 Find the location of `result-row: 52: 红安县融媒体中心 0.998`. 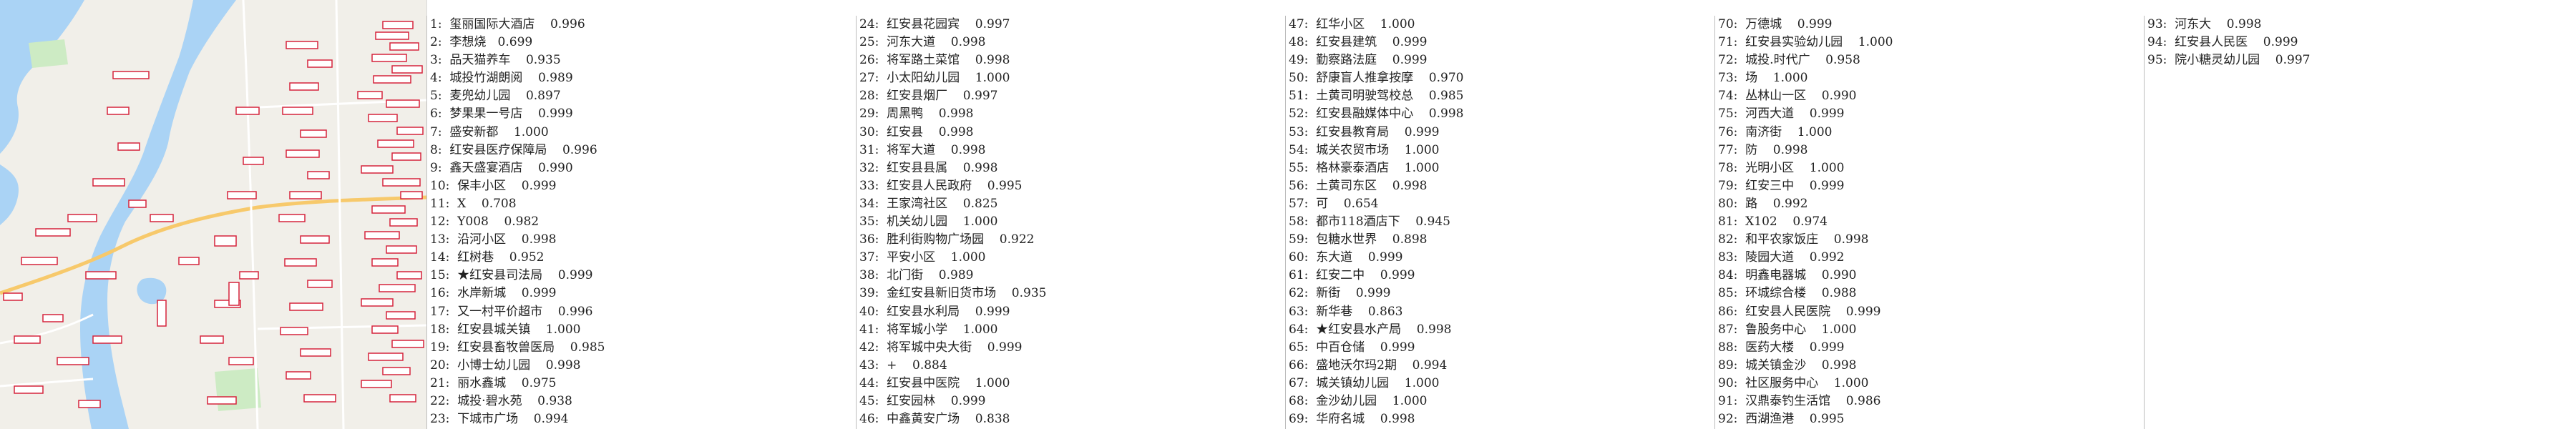

result-row: 52: 红安县融媒体中心 0.998 is located at coordinates (1376, 114).